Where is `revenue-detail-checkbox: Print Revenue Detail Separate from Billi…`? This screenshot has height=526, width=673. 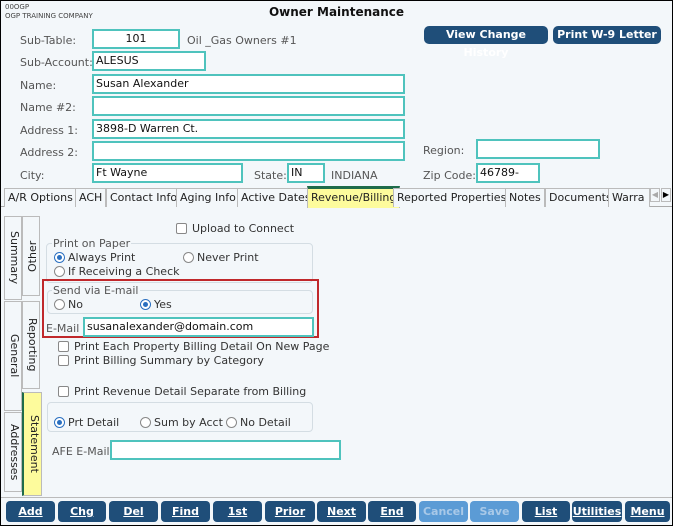
revenue-detail-checkbox: Print Revenue Detail Separate from Billi… is located at coordinates (182, 391).